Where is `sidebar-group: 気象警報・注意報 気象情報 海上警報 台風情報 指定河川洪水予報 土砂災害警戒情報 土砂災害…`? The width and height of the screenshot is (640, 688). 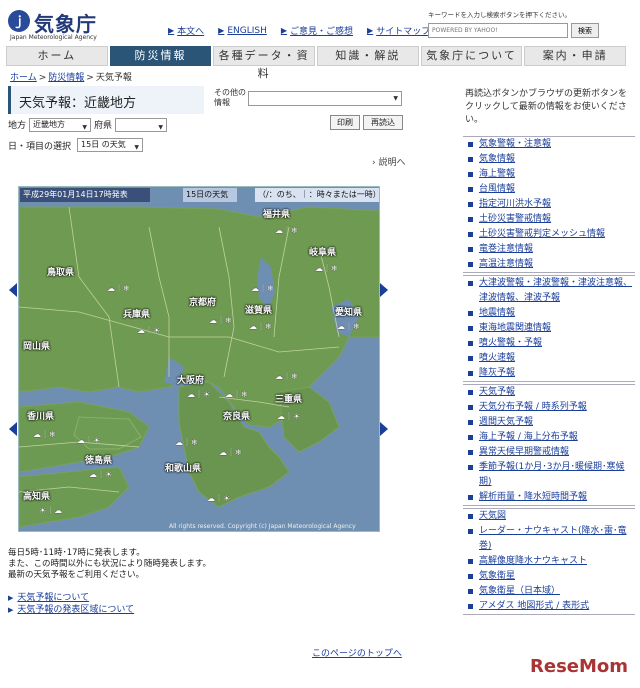
sidebar-group: 気象警報・注意報 気象情報 海上警報 台風情報 指定河川洪水予報 土砂災害警戒情報 土砂災害… is located at coordinates (549, 204).